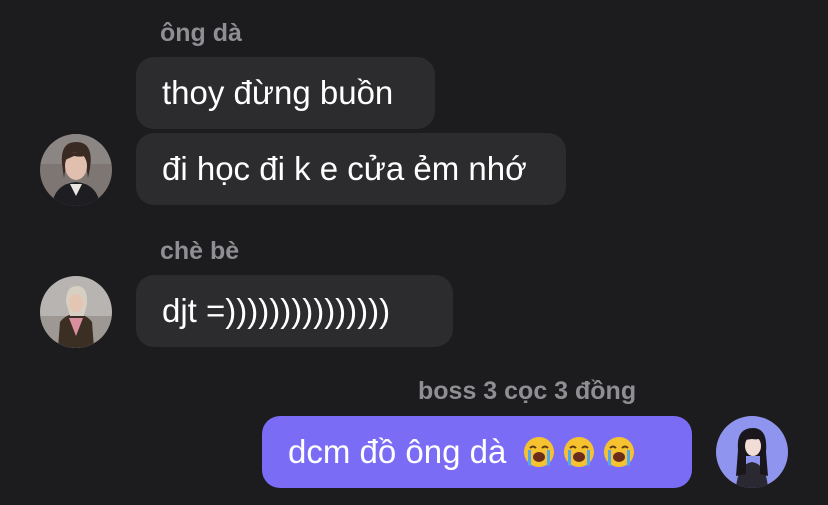 This screenshot has width=828, height=505. I want to click on message-bubble: thoy đừng buồn, so click(285, 93).